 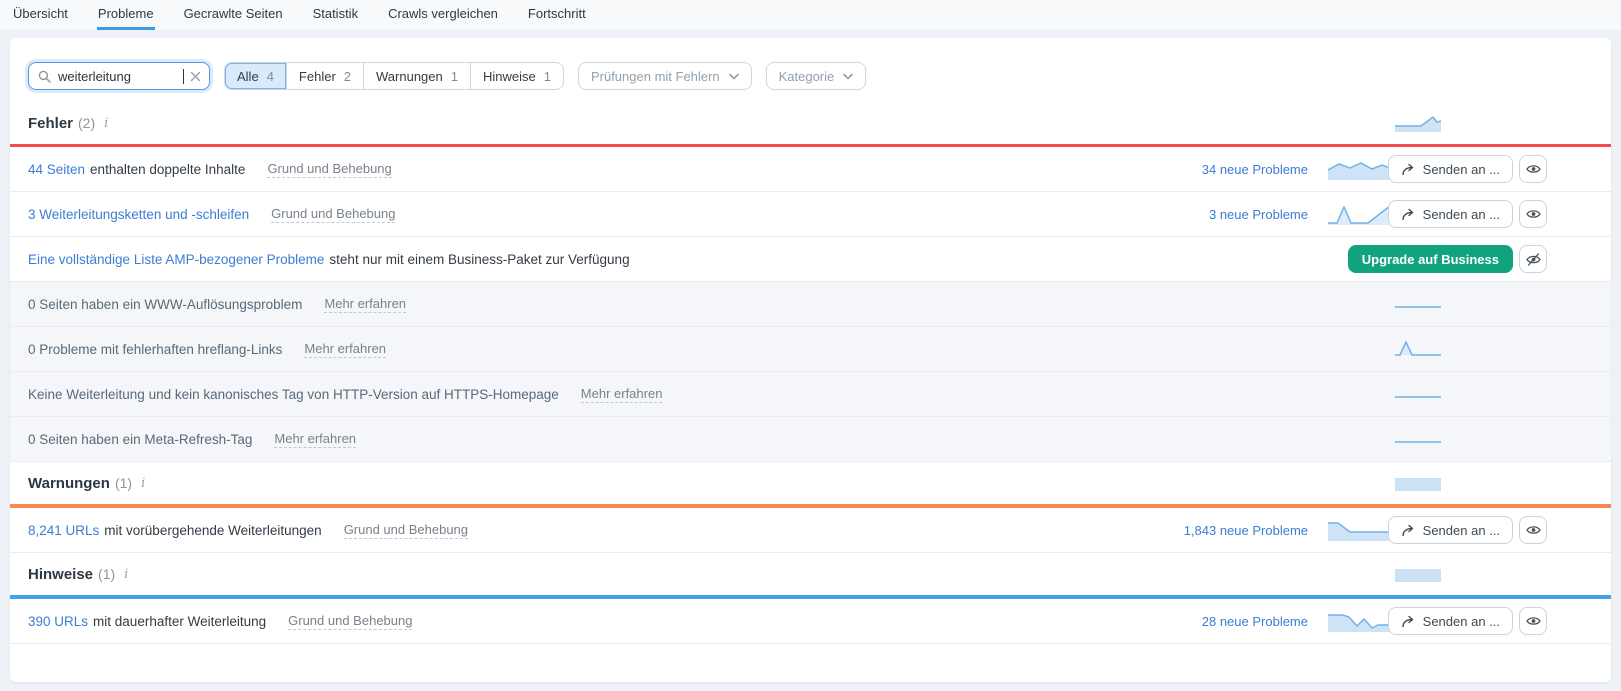 I want to click on search-input: weiterleitung, so click(x=119, y=76).